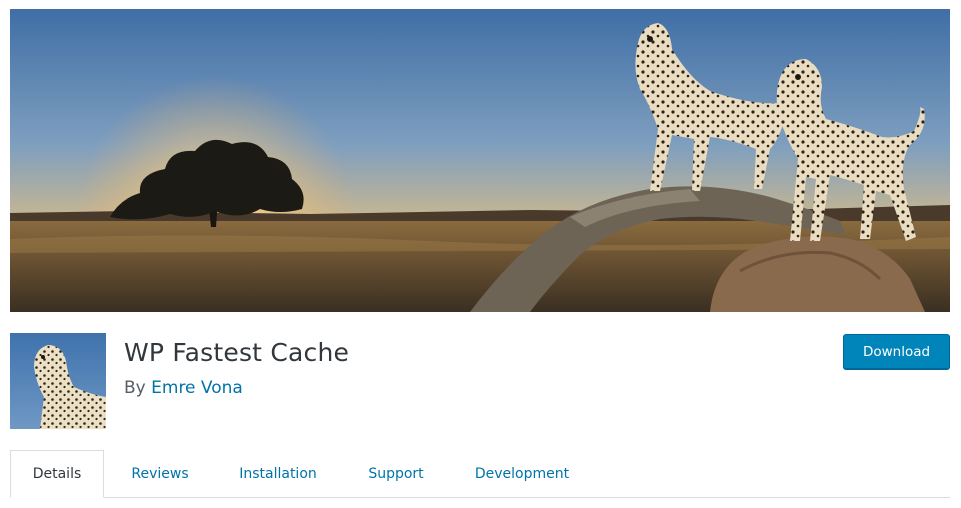 The width and height of the screenshot is (961, 508). Describe the element at coordinates (160, 473) in the screenshot. I see `tab-reviews: Reviews` at that location.